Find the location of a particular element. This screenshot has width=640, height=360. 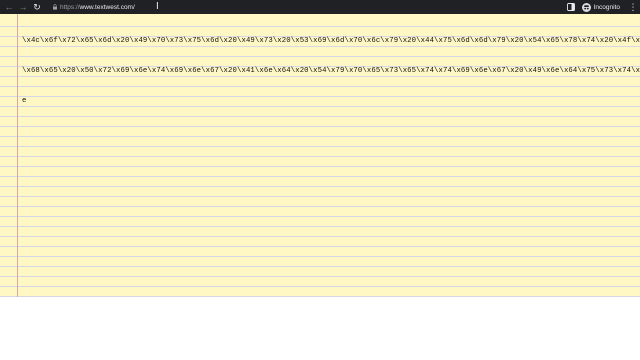

reload-icon: ↻ is located at coordinates (37, 7).